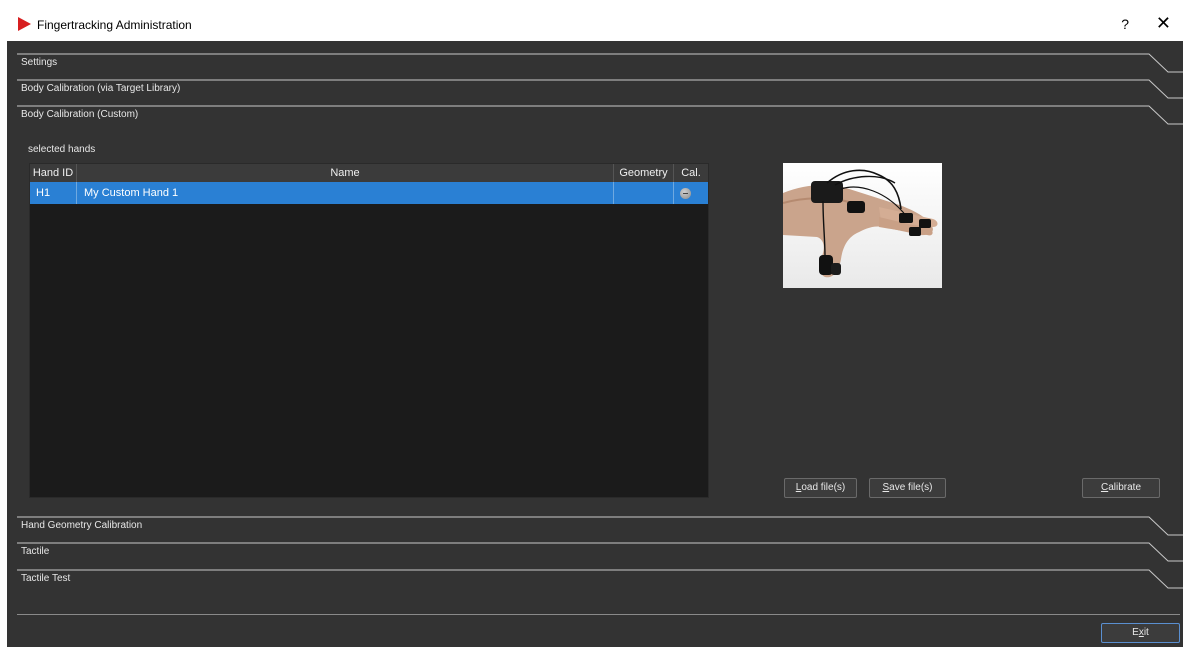 This screenshot has height=649, width=1186. Describe the element at coordinates (644, 193) in the screenshot. I see `cell-geometry` at that location.